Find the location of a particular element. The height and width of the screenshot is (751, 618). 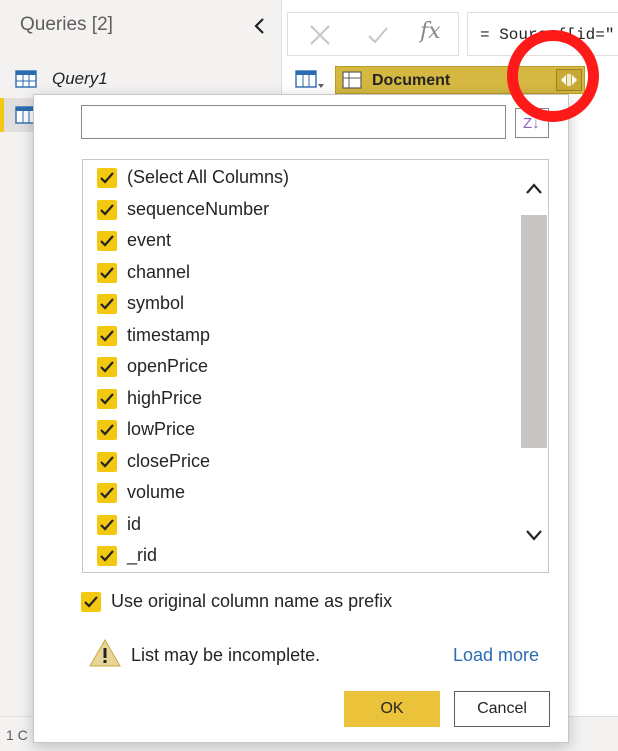

column-label: _rid is located at coordinates (142, 555).